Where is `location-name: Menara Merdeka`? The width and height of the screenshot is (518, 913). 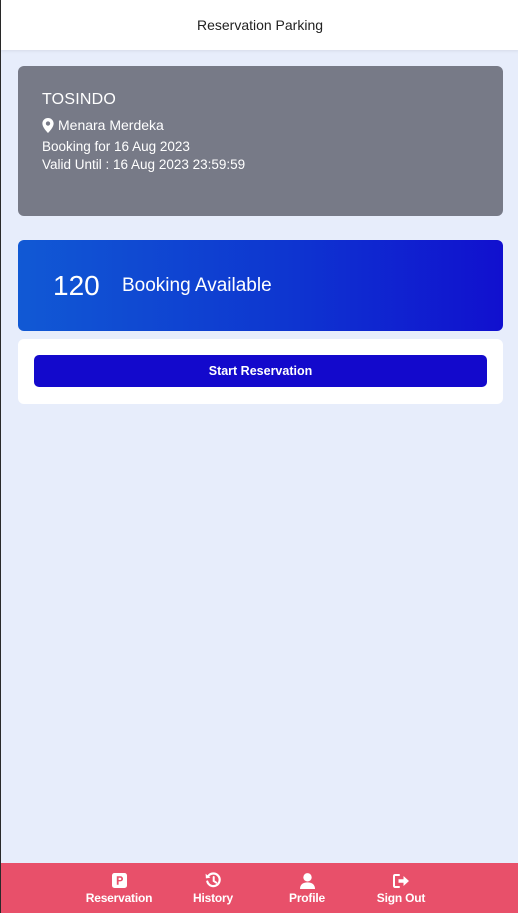 location-name: Menara Merdeka is located at coordinates (111, 125).